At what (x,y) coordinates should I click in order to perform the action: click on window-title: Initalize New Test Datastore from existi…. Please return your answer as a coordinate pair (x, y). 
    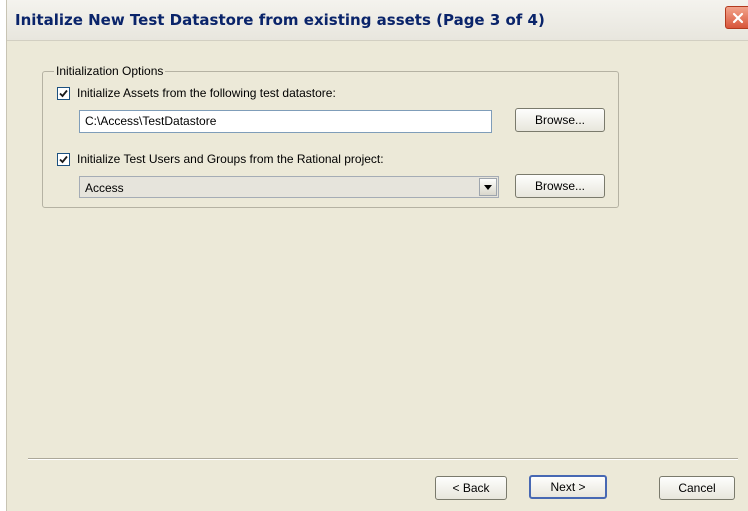
    Looking at the image, I should click on (280, 20).